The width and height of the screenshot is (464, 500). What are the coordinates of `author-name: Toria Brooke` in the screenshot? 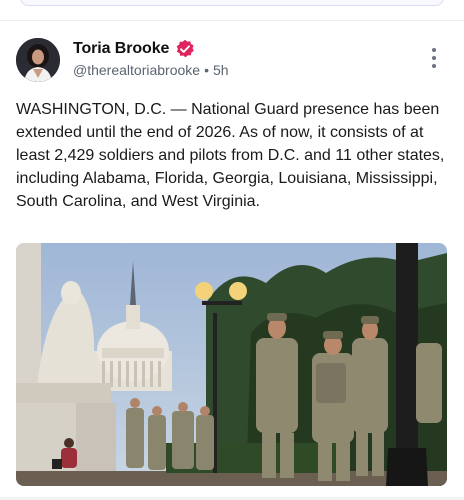 It's located at (121, 49).